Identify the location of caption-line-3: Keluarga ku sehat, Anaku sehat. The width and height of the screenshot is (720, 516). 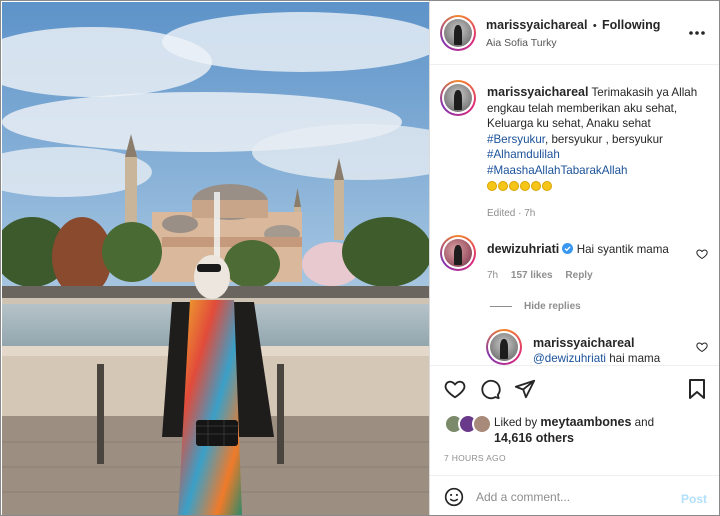
(569, 124).